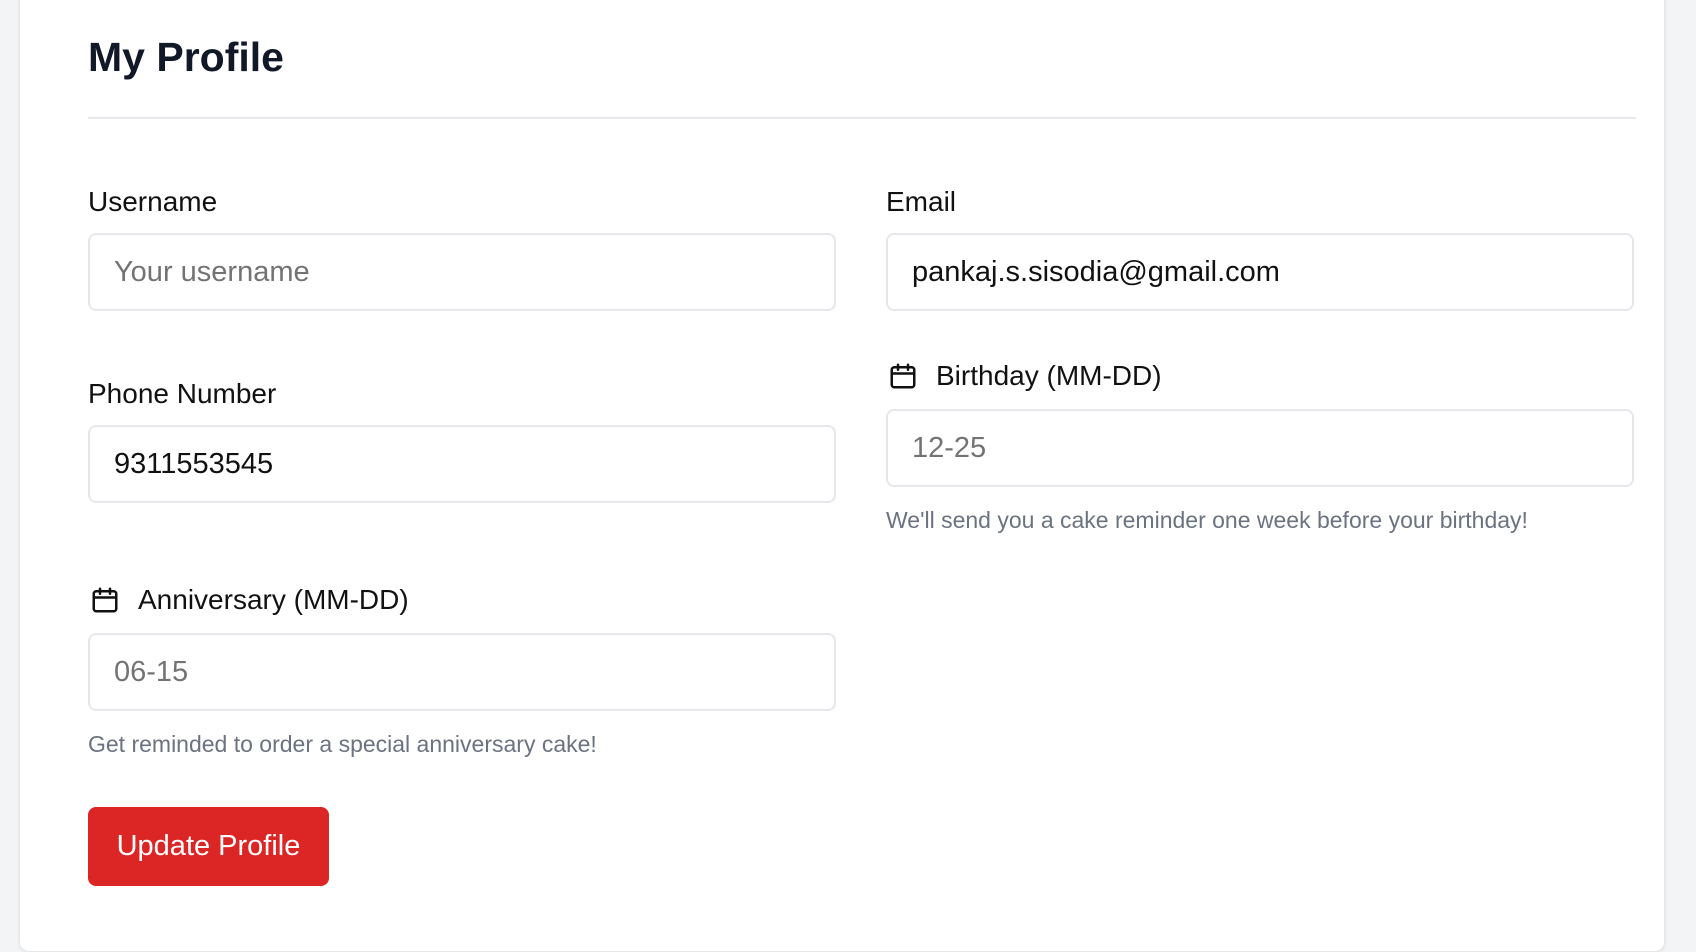  Describe the element at coordinates (462, 464) in the screenshot. I see `phone-input` at that location.